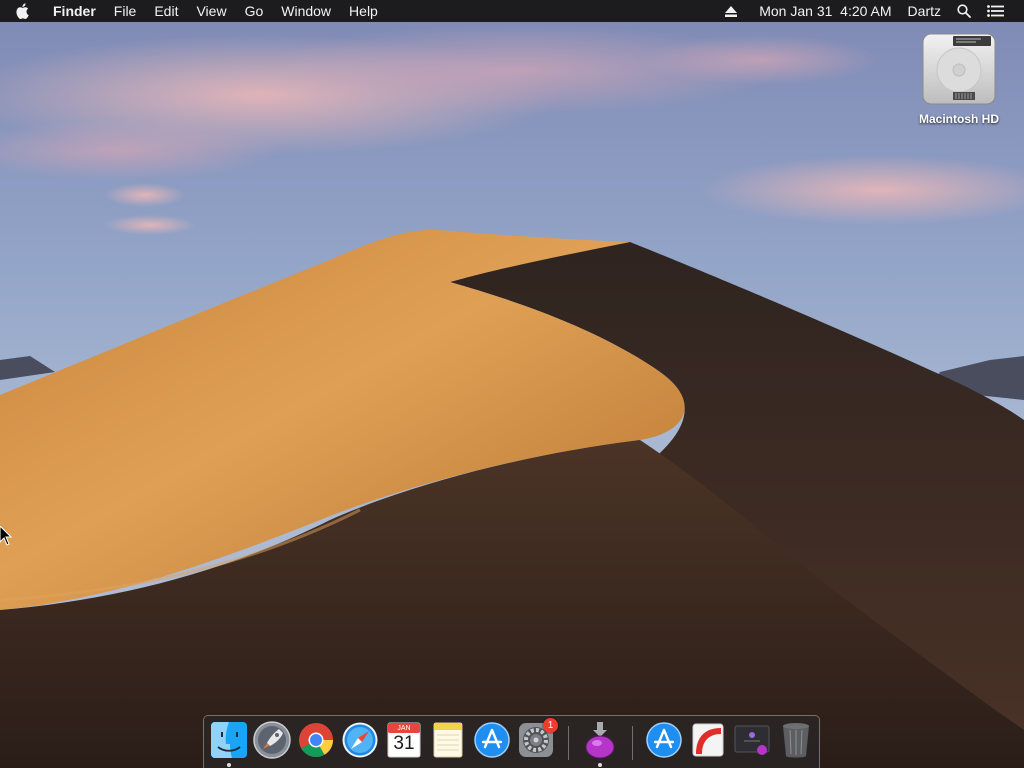 Image resolution: width=1024 pixels, height=768 pixels. I want to click on dock-chrome, so click(316, 741).